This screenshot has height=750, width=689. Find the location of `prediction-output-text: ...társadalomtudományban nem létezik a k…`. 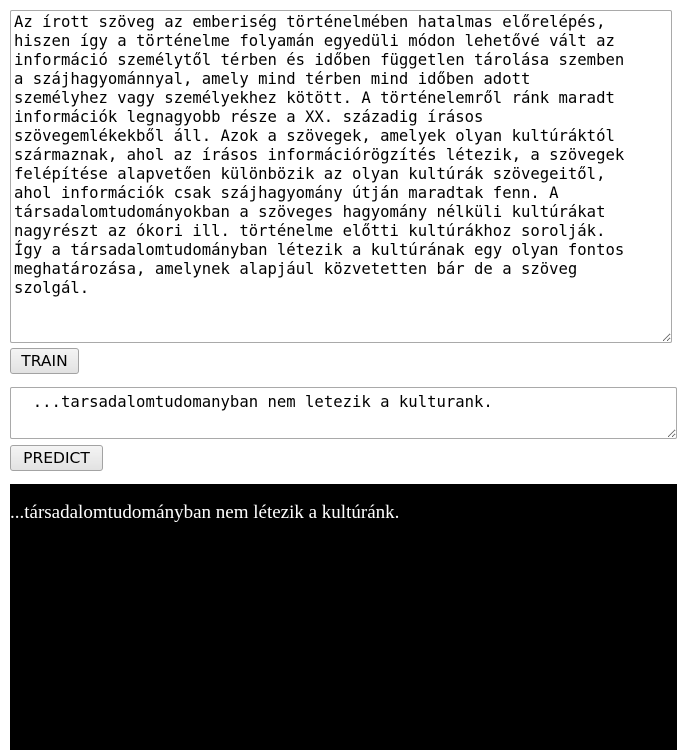

prediction-output-text: ...társadalomtudományban nem létezik a k… is located at coordinates (205, 512).